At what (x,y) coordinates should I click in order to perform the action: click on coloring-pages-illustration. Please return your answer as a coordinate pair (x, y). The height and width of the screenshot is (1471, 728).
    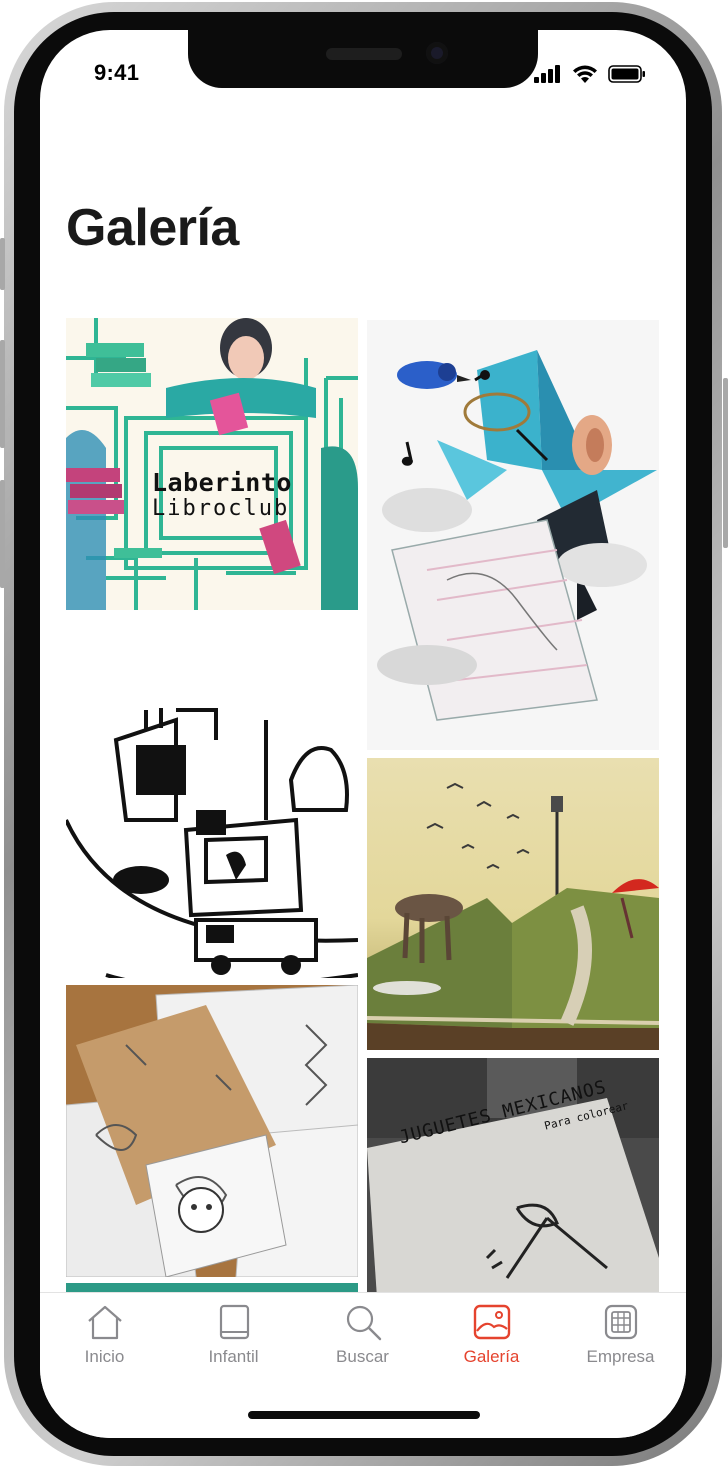
    Looking at the image, I should click on (212, 1131).